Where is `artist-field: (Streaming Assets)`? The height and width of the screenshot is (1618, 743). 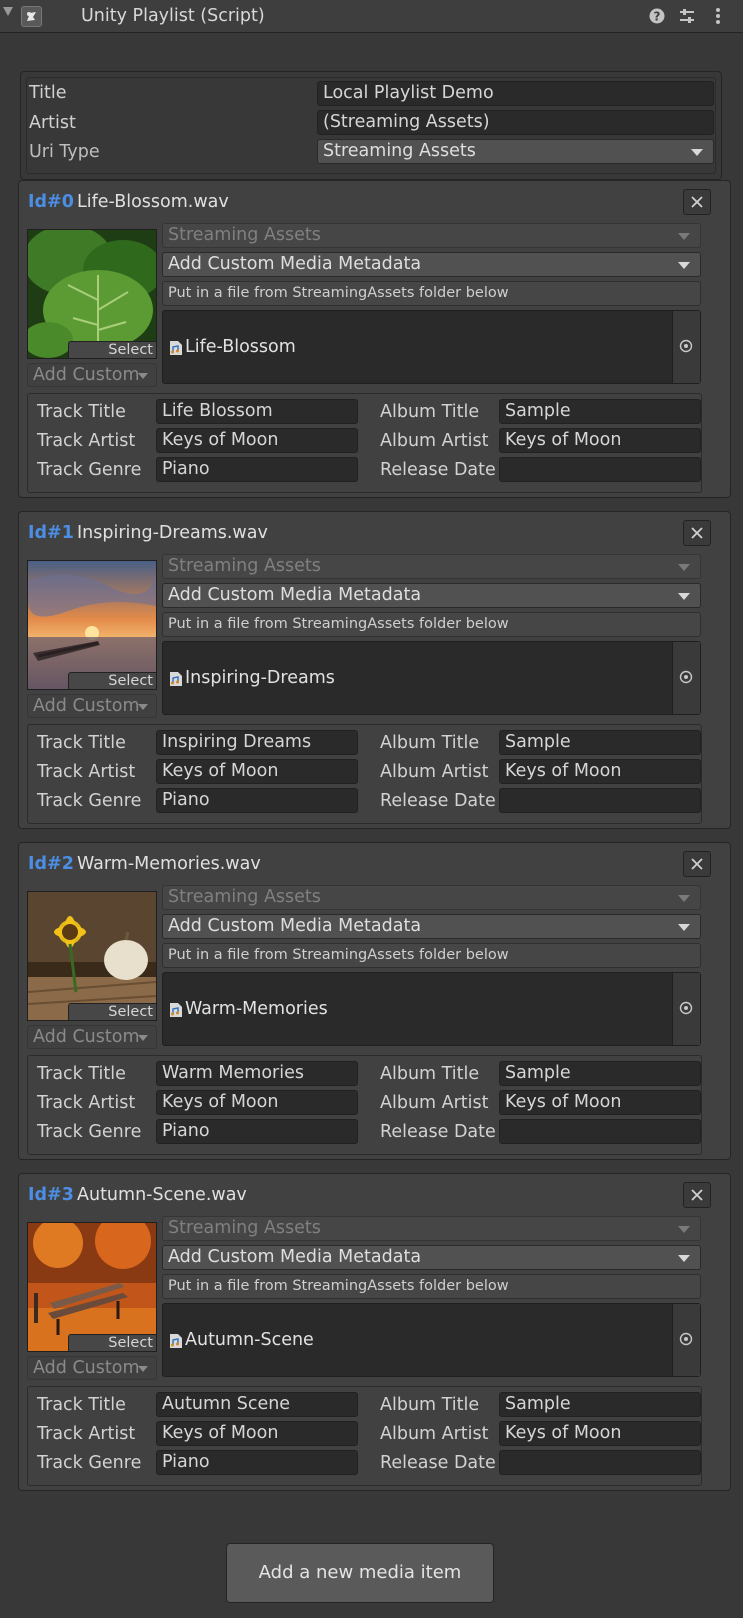 artist-field: (Streaming Assets) is located at coordinates (515, 122).